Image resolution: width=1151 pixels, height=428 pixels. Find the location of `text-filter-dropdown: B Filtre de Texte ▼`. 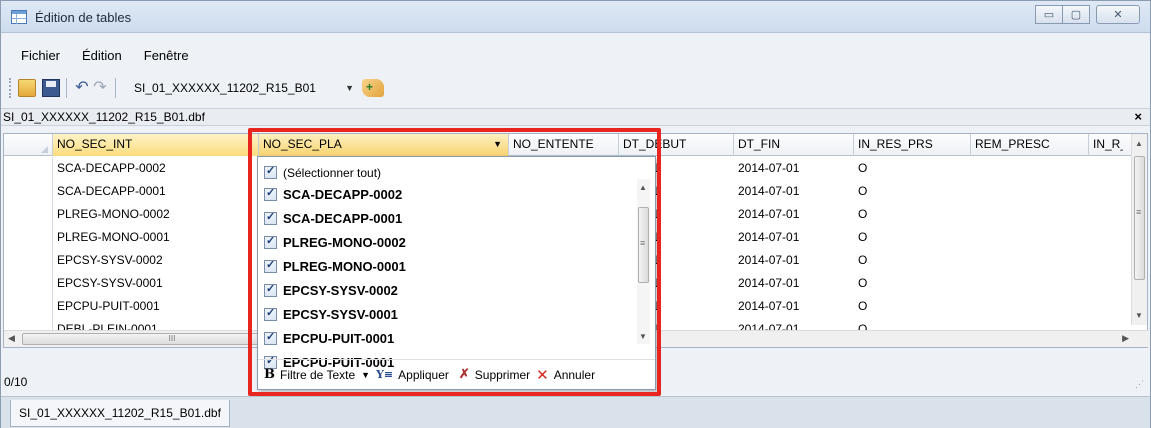

text-filter-dropdown: B Filtre de Texte ▼ is located at coordinates (317, 374).